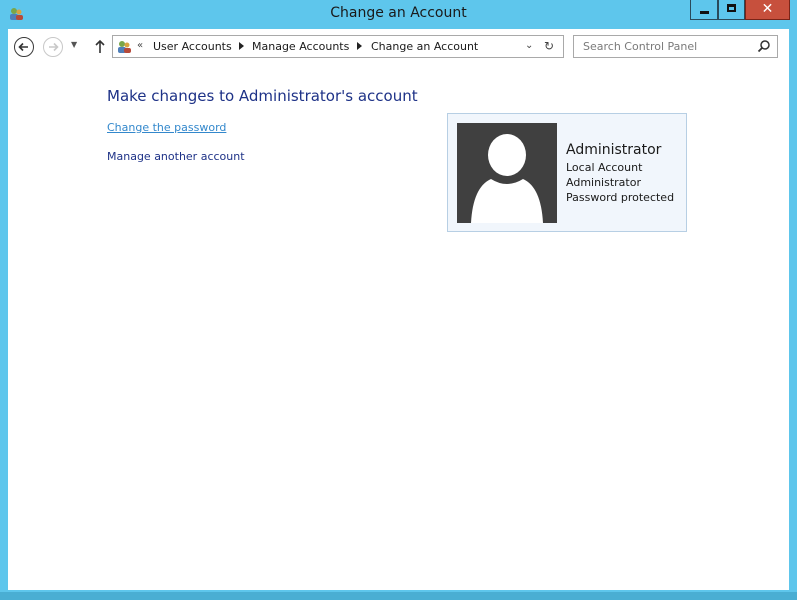 The image size is (797, 600). What do you see at coordinates (507, 178) in the screenshot?
I see `user-silhouette-icon` at bounding box center [507, 178].